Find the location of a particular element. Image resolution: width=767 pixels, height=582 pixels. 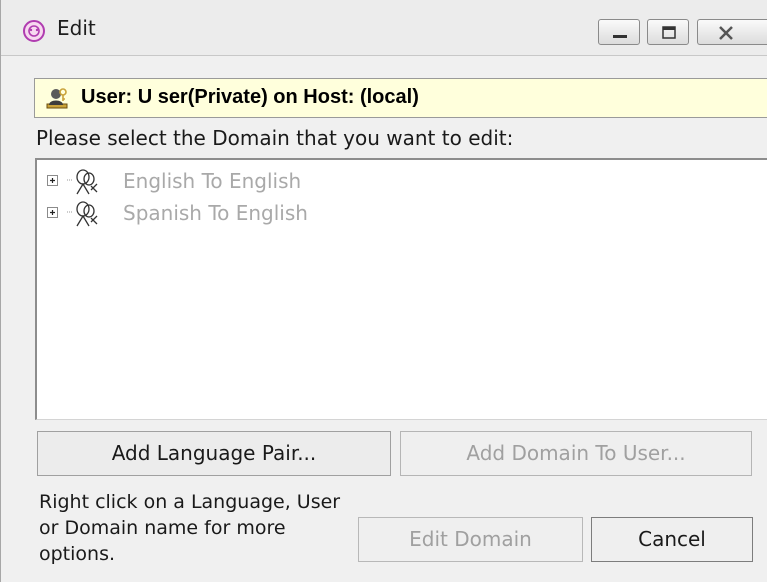

title-bar: Edit is located at coordinates (384, 28).